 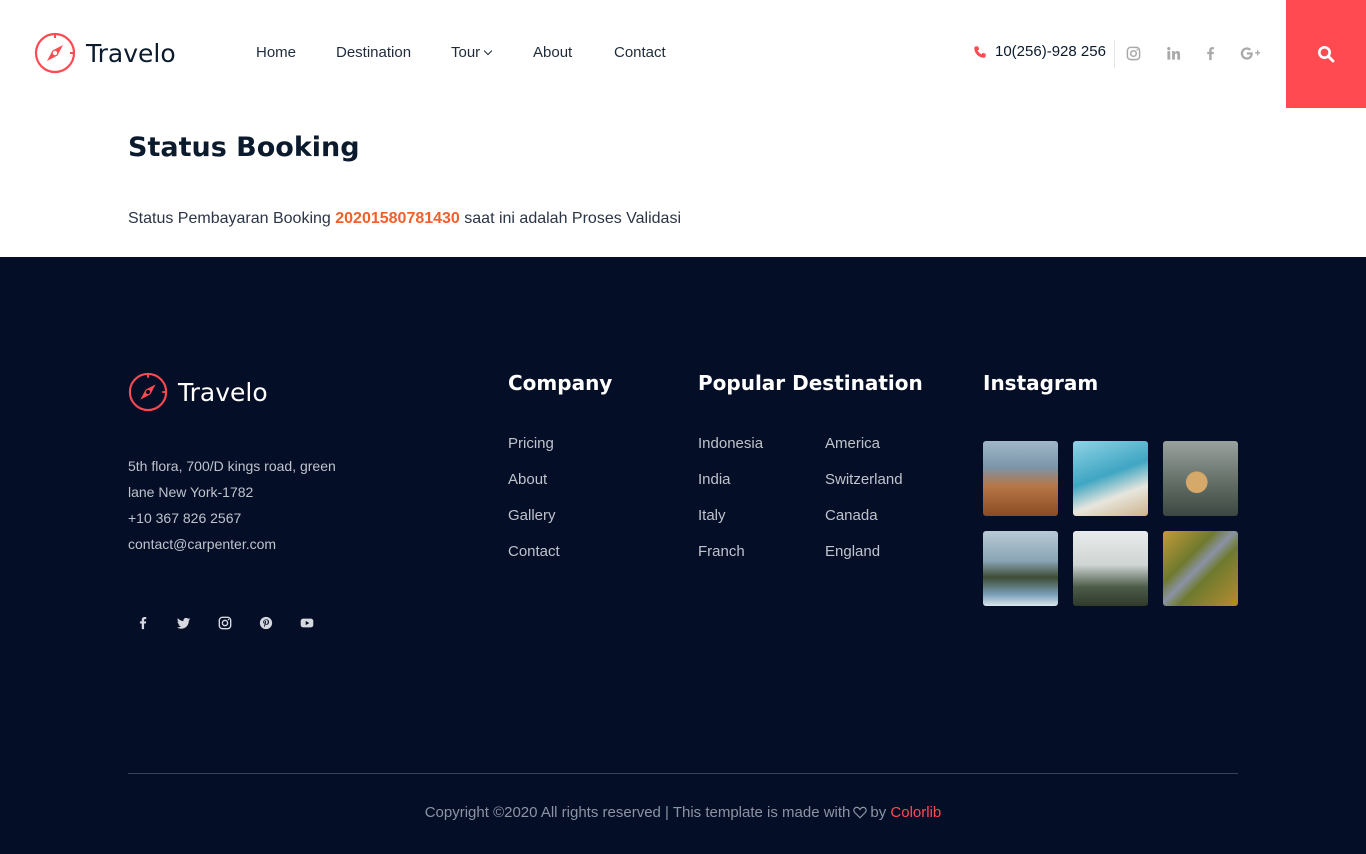 I want to click on footer-logo: Travelo, so click(x=198, y=392).